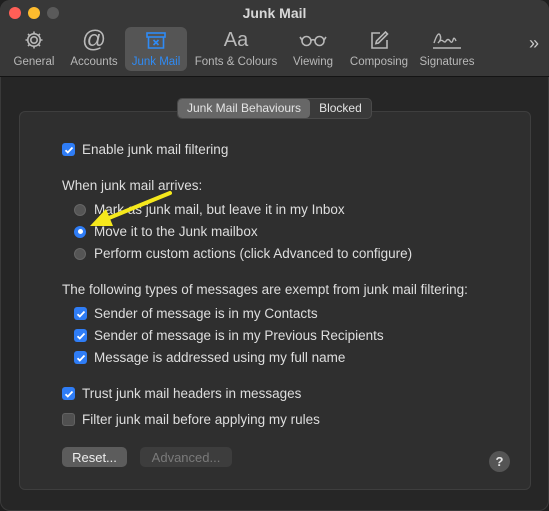 The height and width of the screenshot is (511, 549). I want to click on tab-viewing: Viewing, so click(313, 49).